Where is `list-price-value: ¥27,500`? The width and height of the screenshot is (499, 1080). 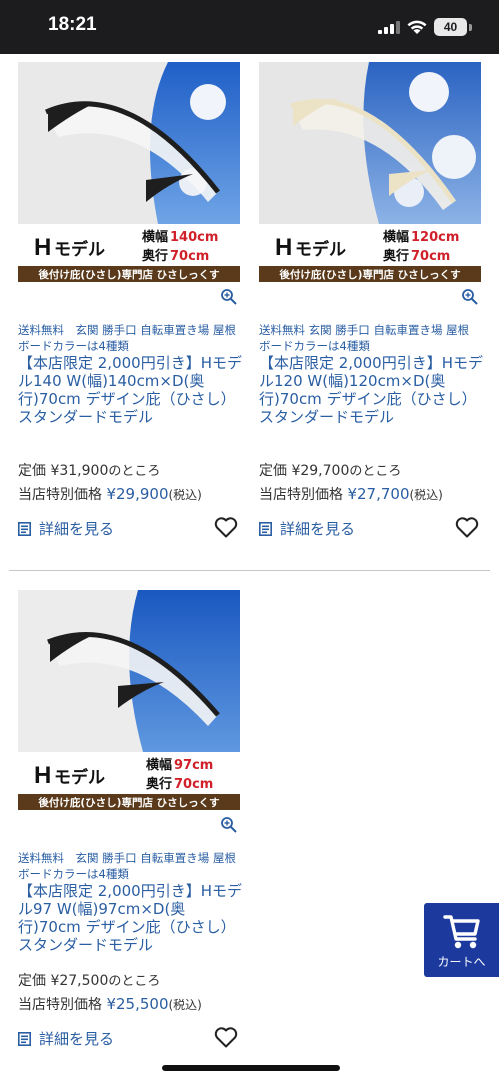
list-price-value: ¥27,500 is located at coordinates (79, 981).